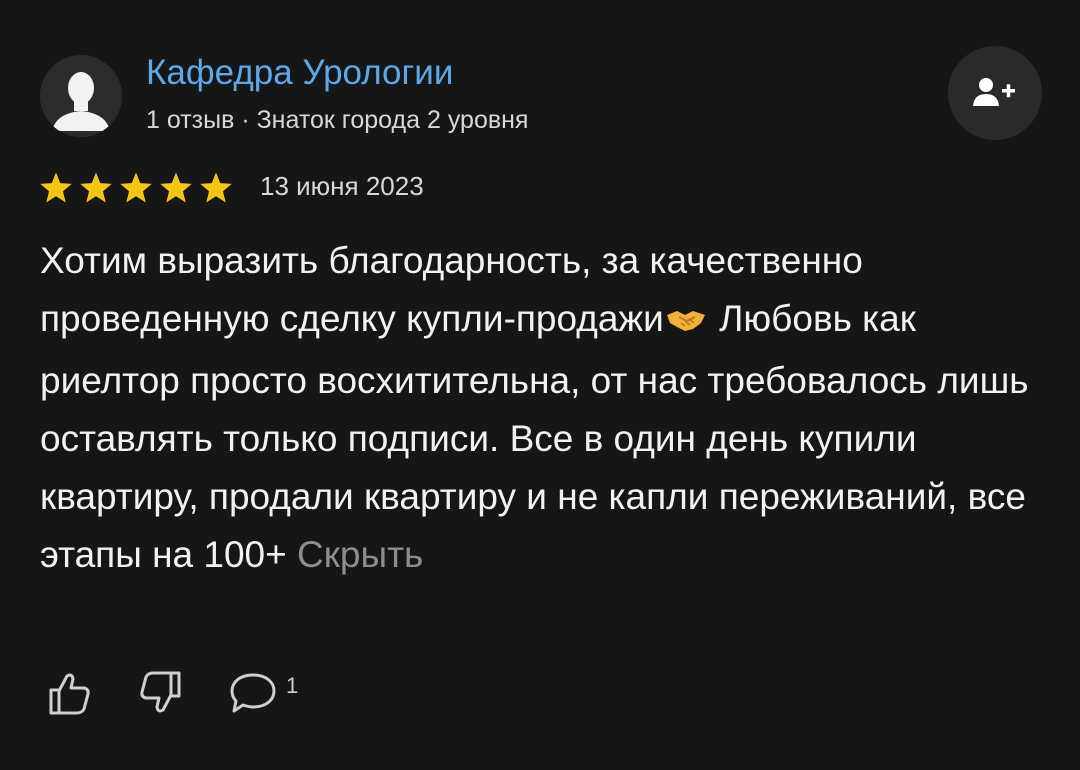 The height and width of the screenshot is (770, 1080). What do you see at coordinates (292, 685) in the screenshot?
I see `comment-count: 1` at bounding box center [292, 685].